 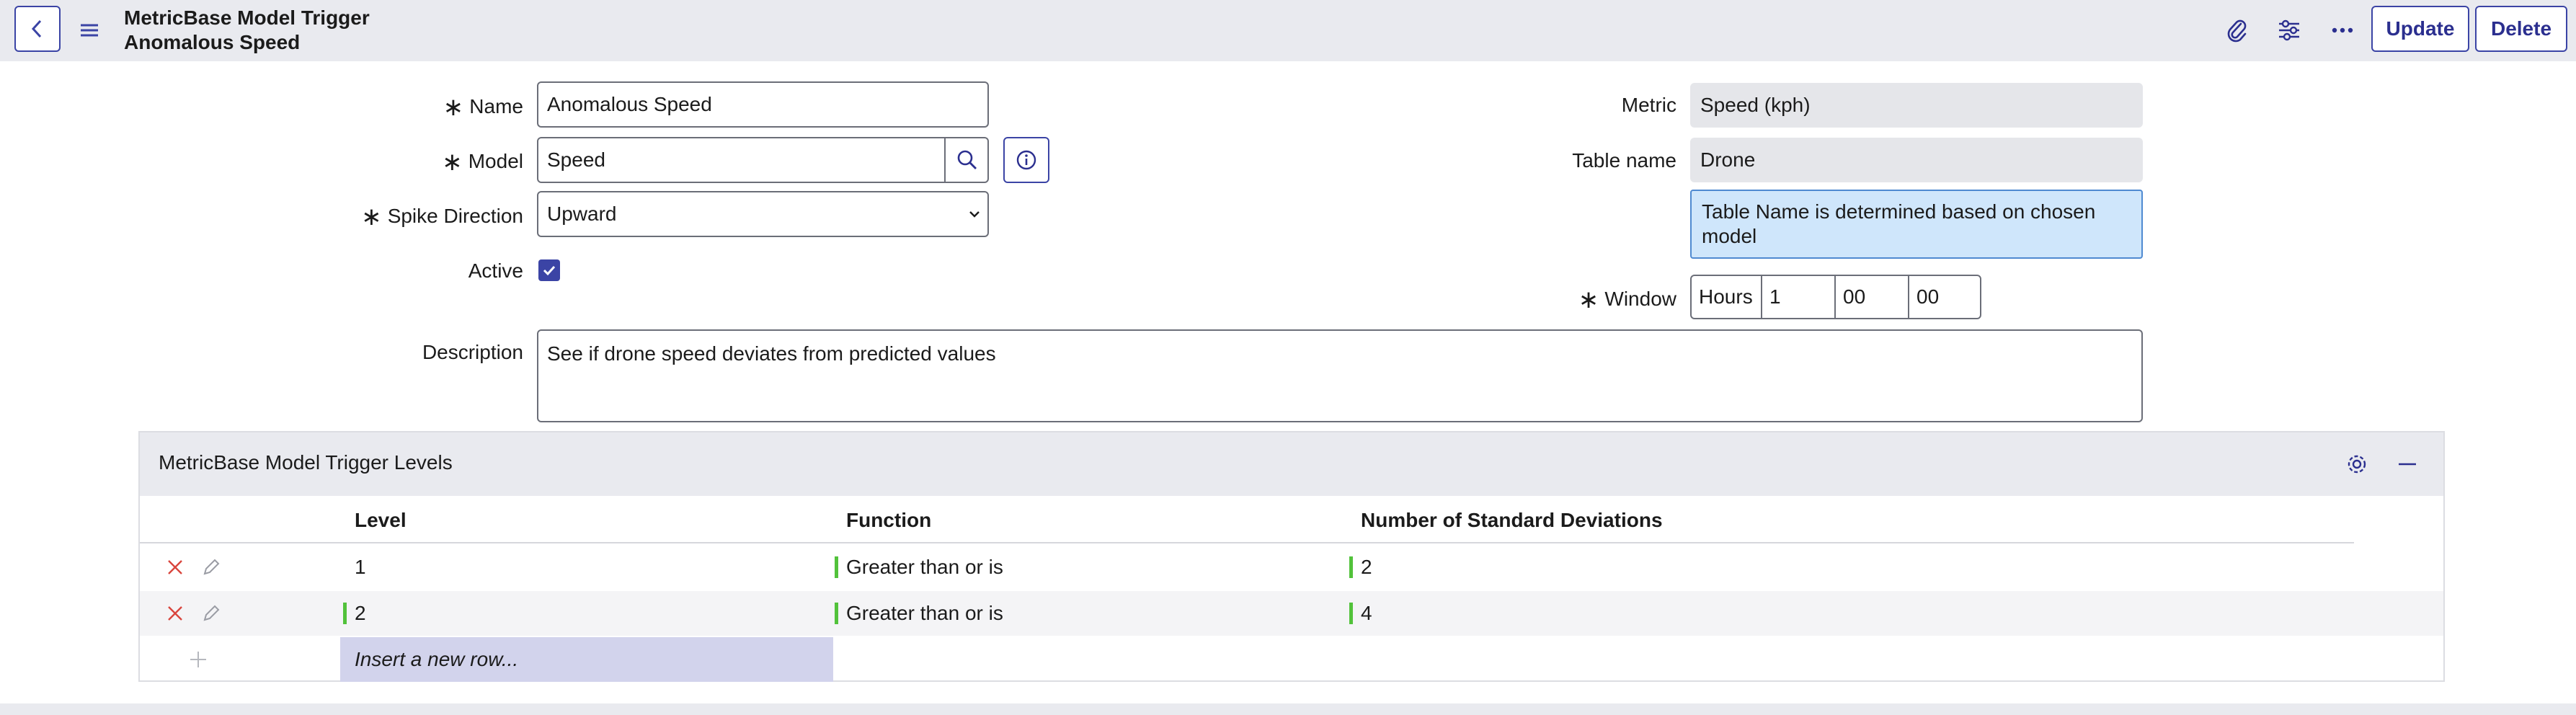 I want to click on spike-direction-select: Upward, so click(x=763, y=214).